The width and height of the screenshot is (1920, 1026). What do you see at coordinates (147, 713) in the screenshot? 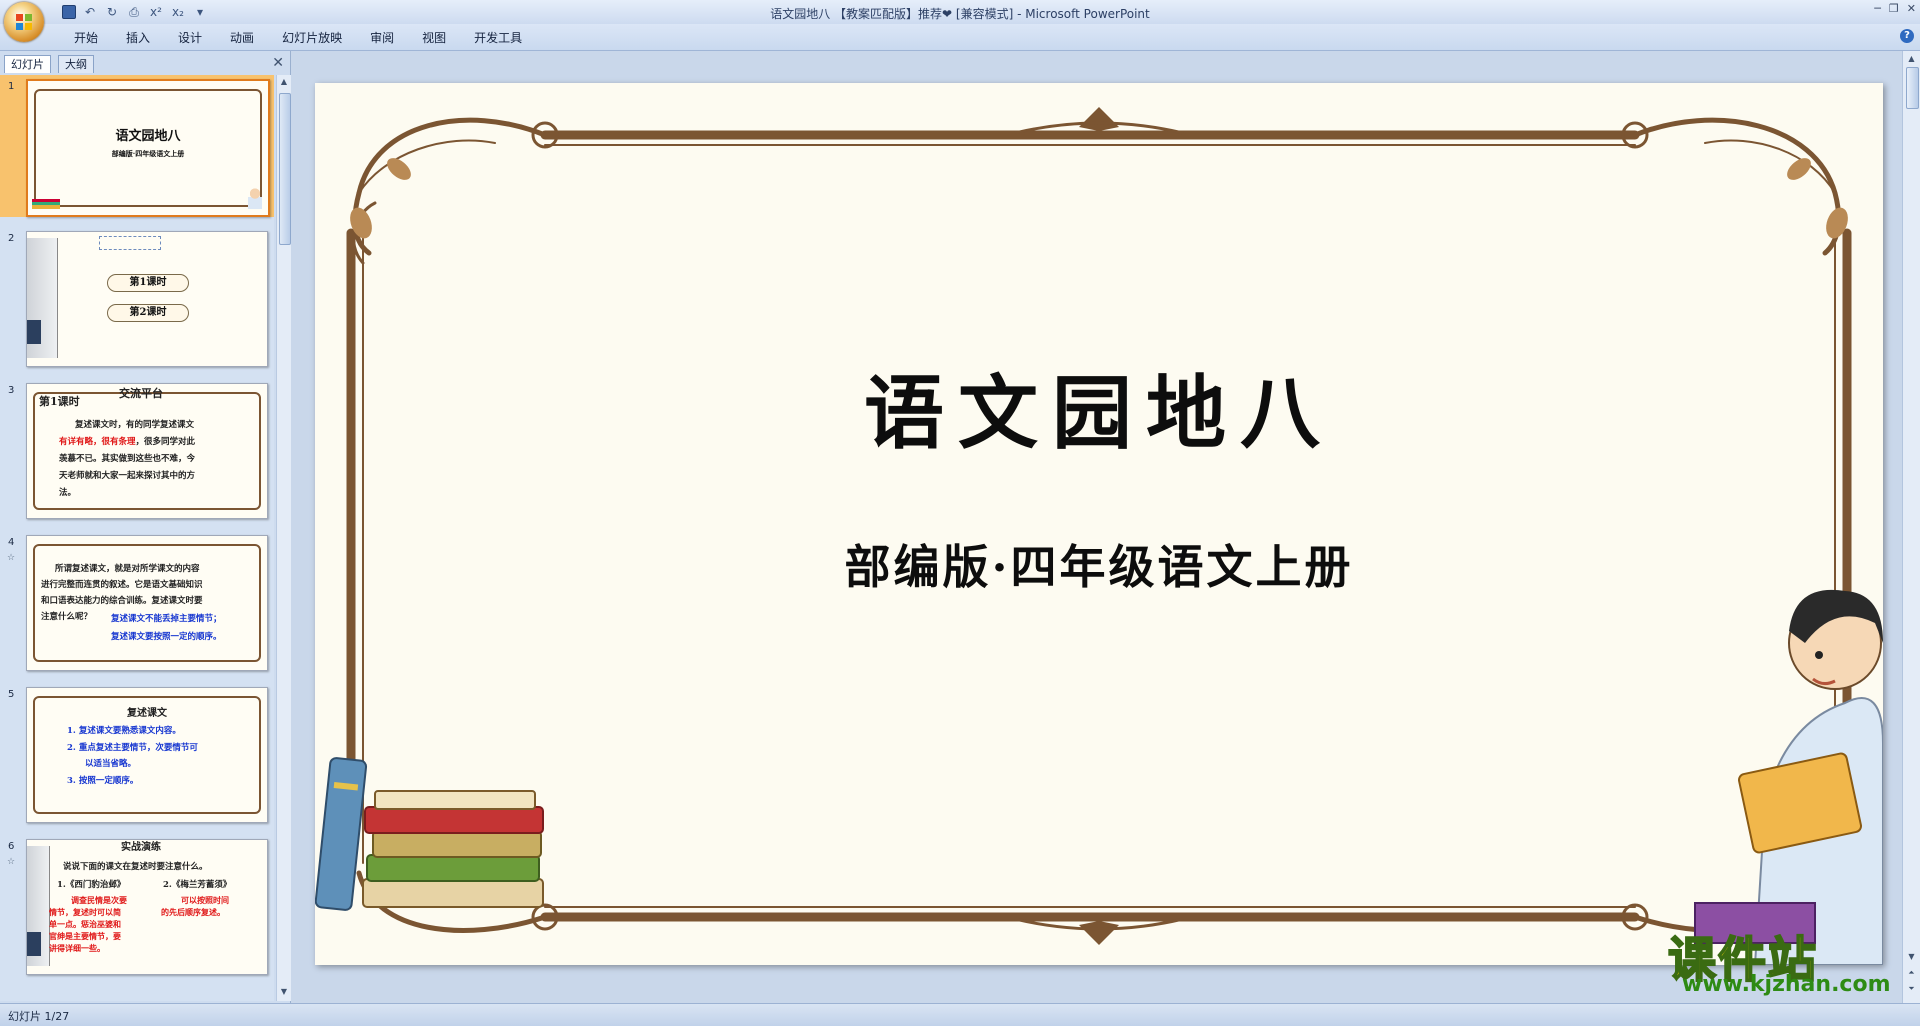
I see `thumb-heading: 复述课文` at bounding box center [147, 713].